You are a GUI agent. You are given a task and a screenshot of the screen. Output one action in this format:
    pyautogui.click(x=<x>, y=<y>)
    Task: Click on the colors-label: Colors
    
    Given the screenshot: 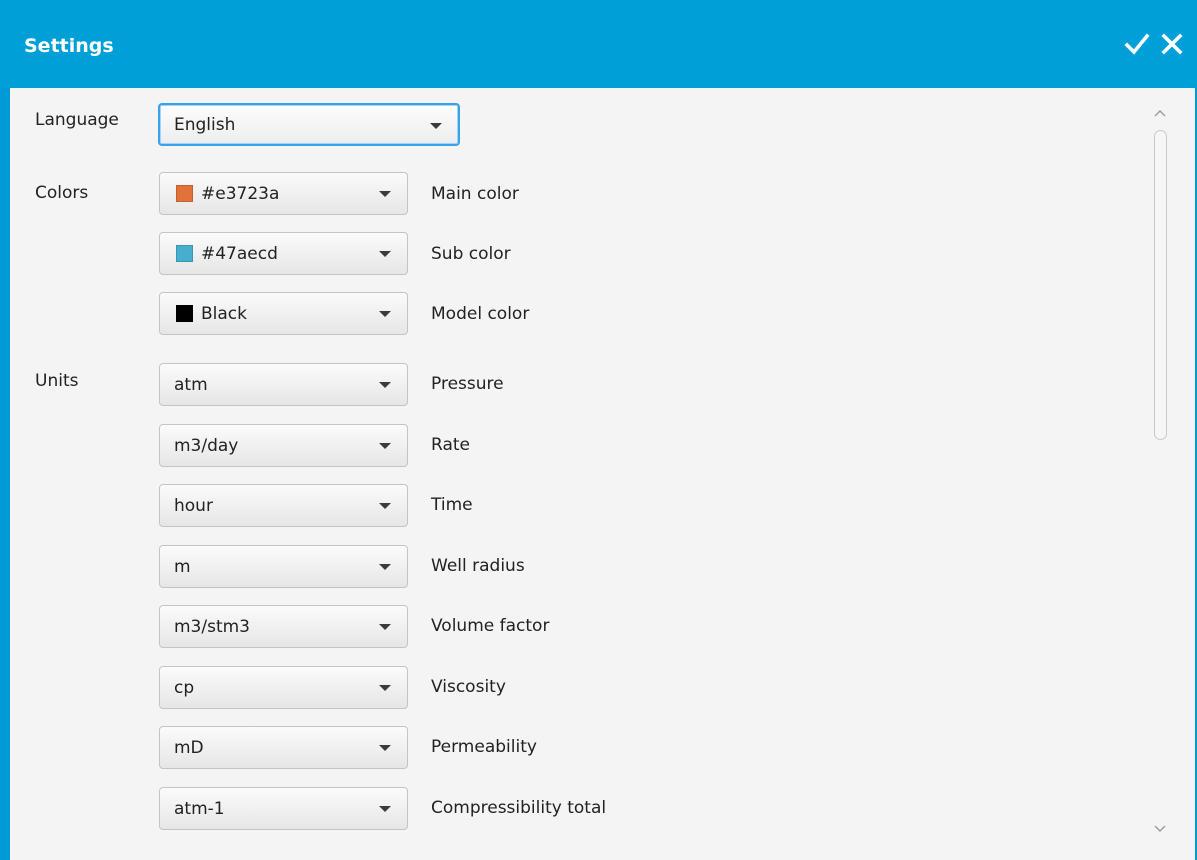 What is the action you would take?
    pyautogui.click(x=62, y=193)
    